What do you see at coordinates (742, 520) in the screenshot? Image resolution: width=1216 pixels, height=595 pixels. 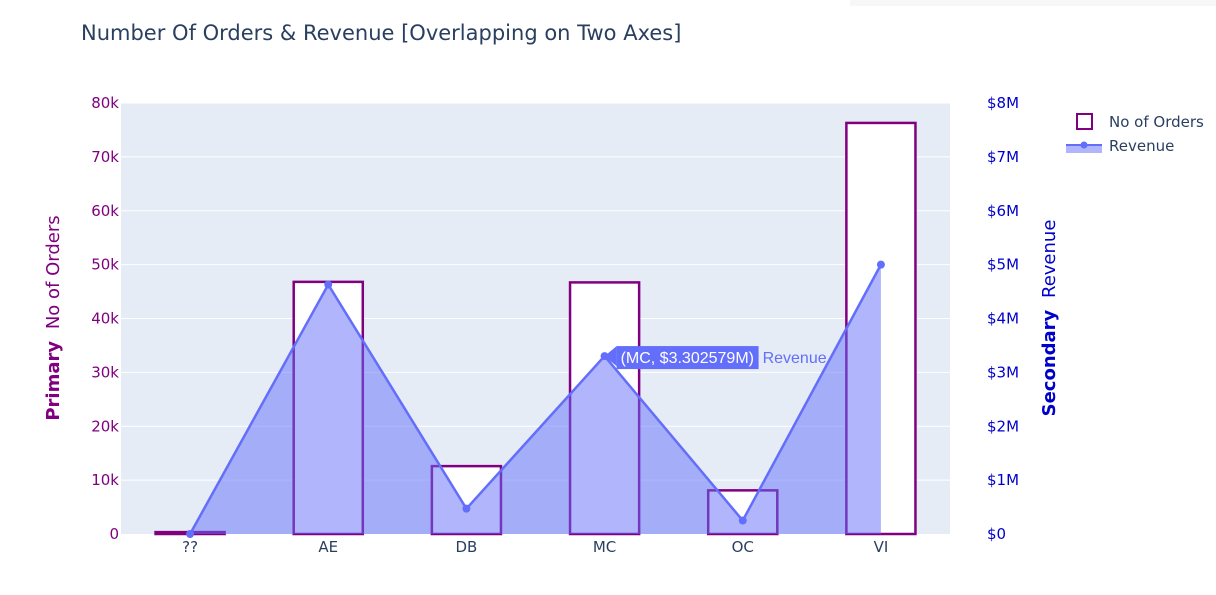 I see `revenue-point-OC` at bounding box center [742, 520].